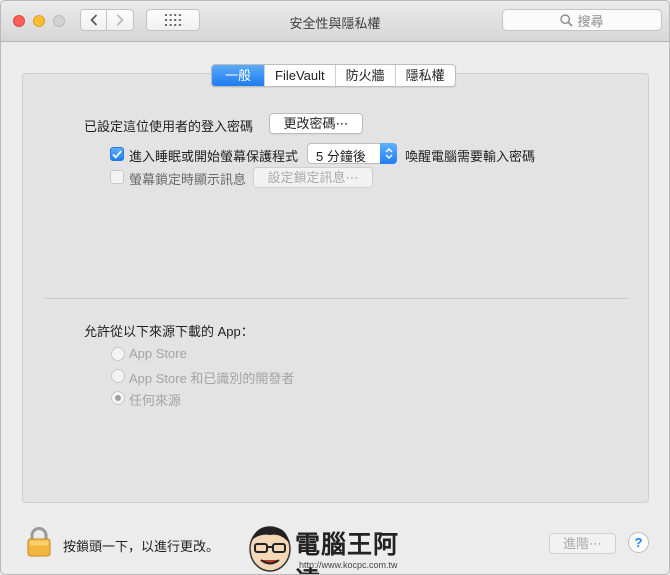 This screenshot has width=670, height=575. I want to click on radio-app-store-identified, so click(118, 376).